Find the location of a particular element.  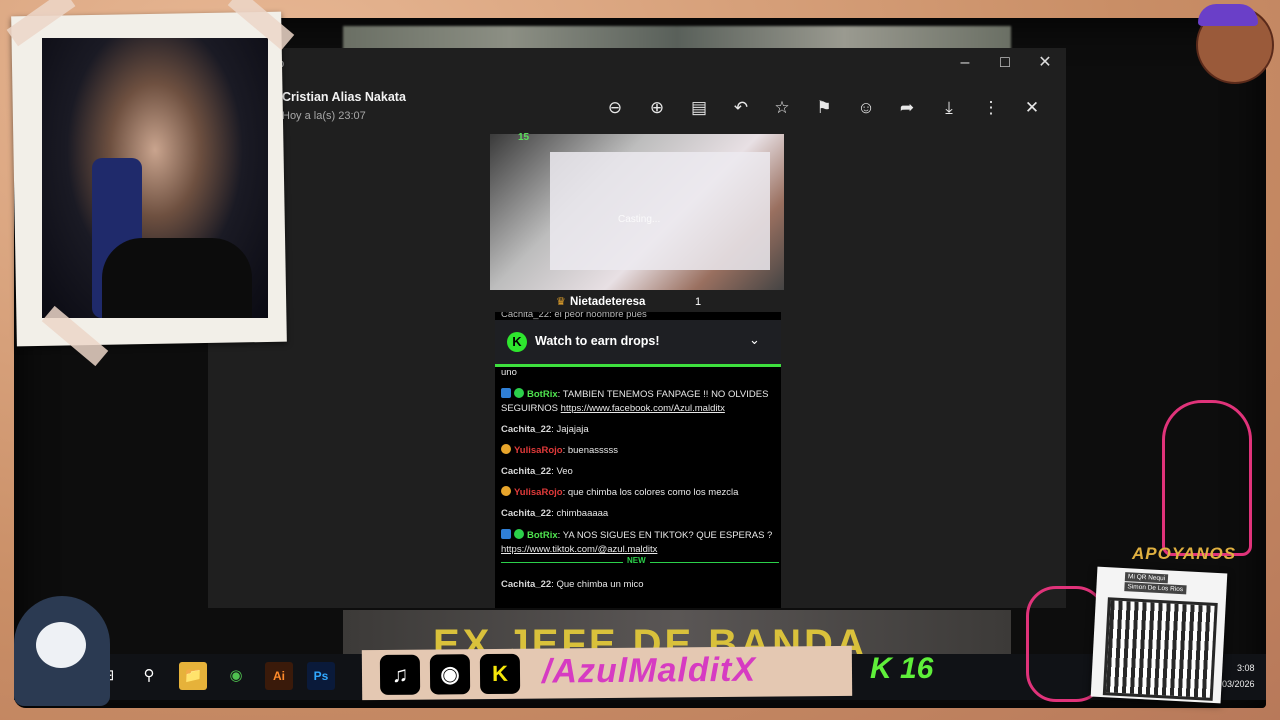

reply-icon: ↶ is located at coordinates (741, 108).